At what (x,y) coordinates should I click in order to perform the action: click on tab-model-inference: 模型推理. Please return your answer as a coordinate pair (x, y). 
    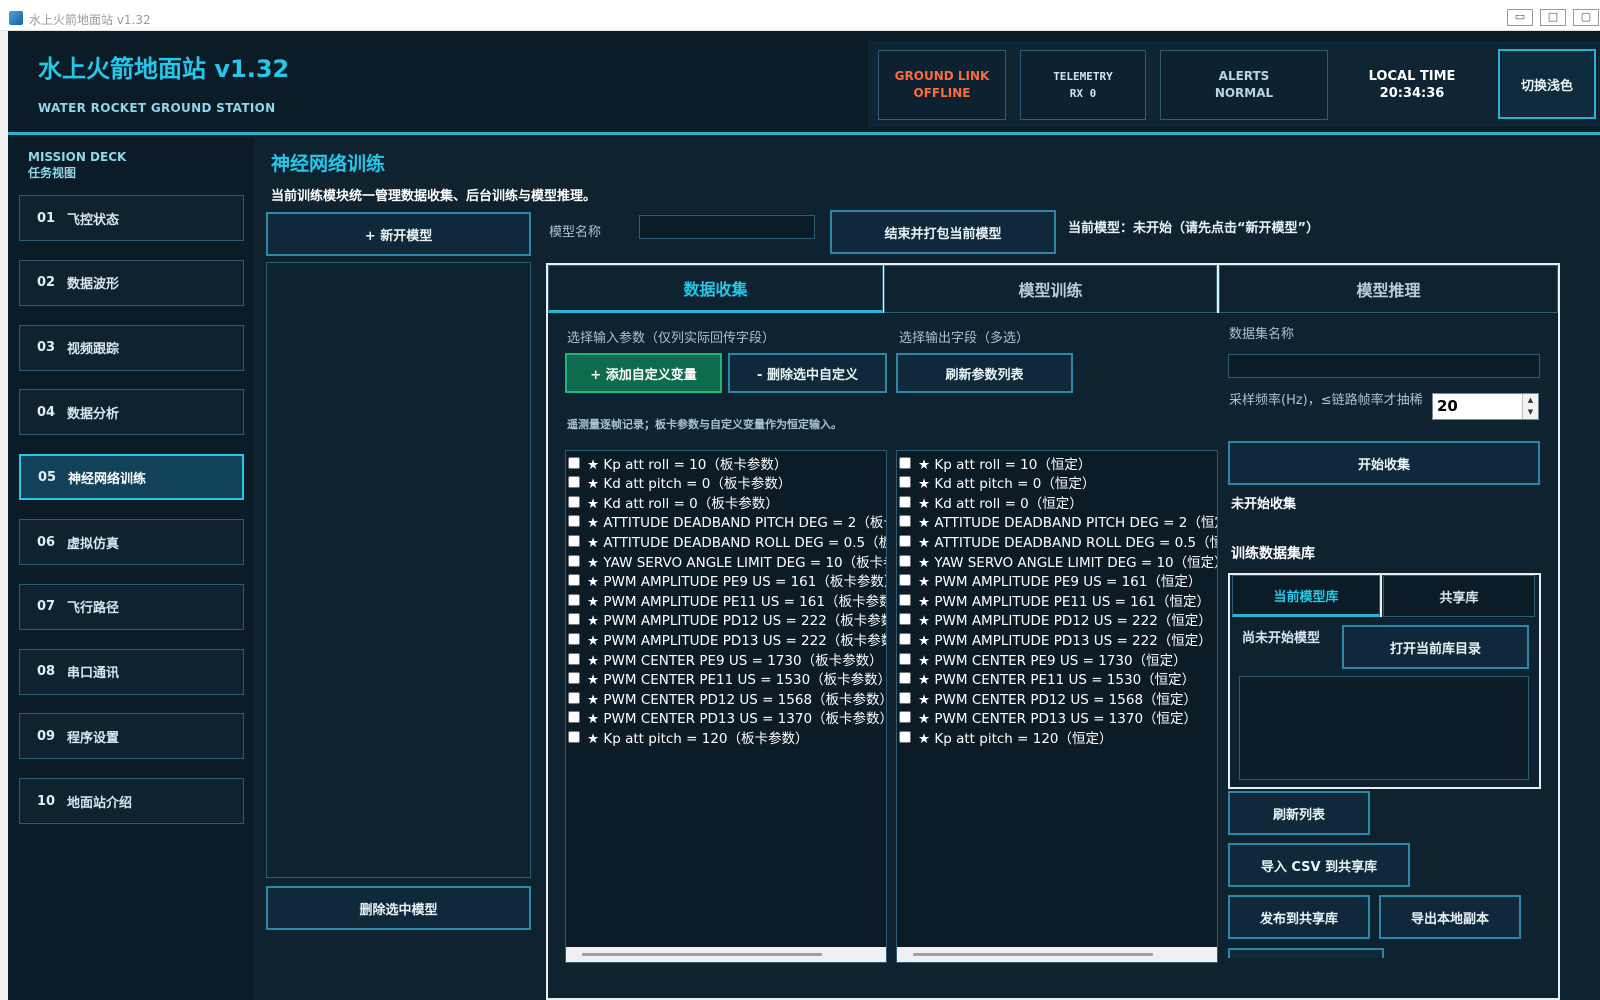
    Looking at the image, I should click on (1388, 289).